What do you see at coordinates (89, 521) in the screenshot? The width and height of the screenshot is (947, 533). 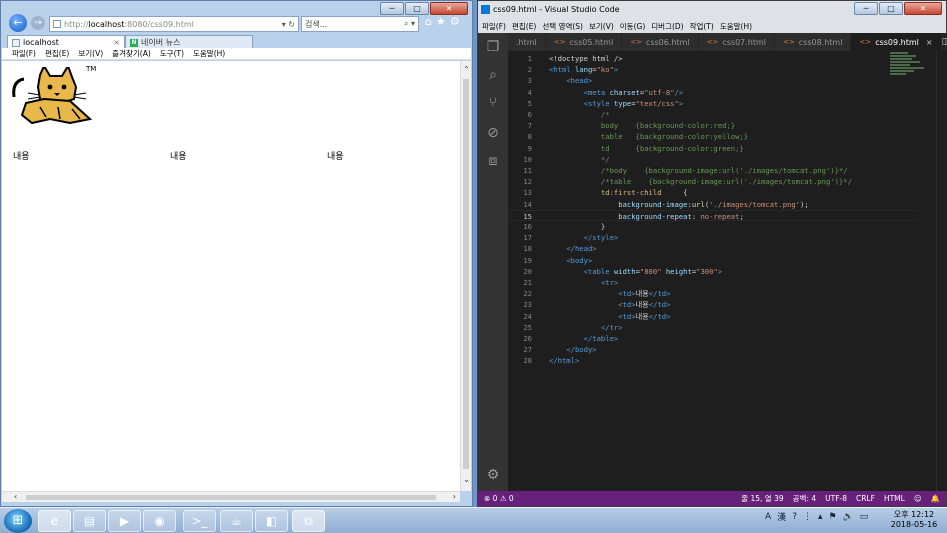 I see `taskbar-explorer-icon: ▤` at bounding box center [89, 521].